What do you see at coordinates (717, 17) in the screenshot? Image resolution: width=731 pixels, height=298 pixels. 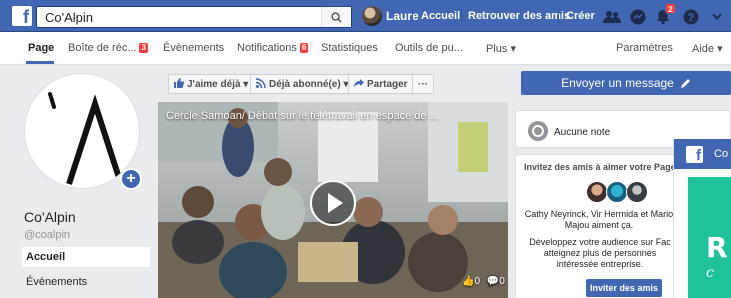 I see `account-menu-chevron-down-icon` at bounding box center [717, 17].